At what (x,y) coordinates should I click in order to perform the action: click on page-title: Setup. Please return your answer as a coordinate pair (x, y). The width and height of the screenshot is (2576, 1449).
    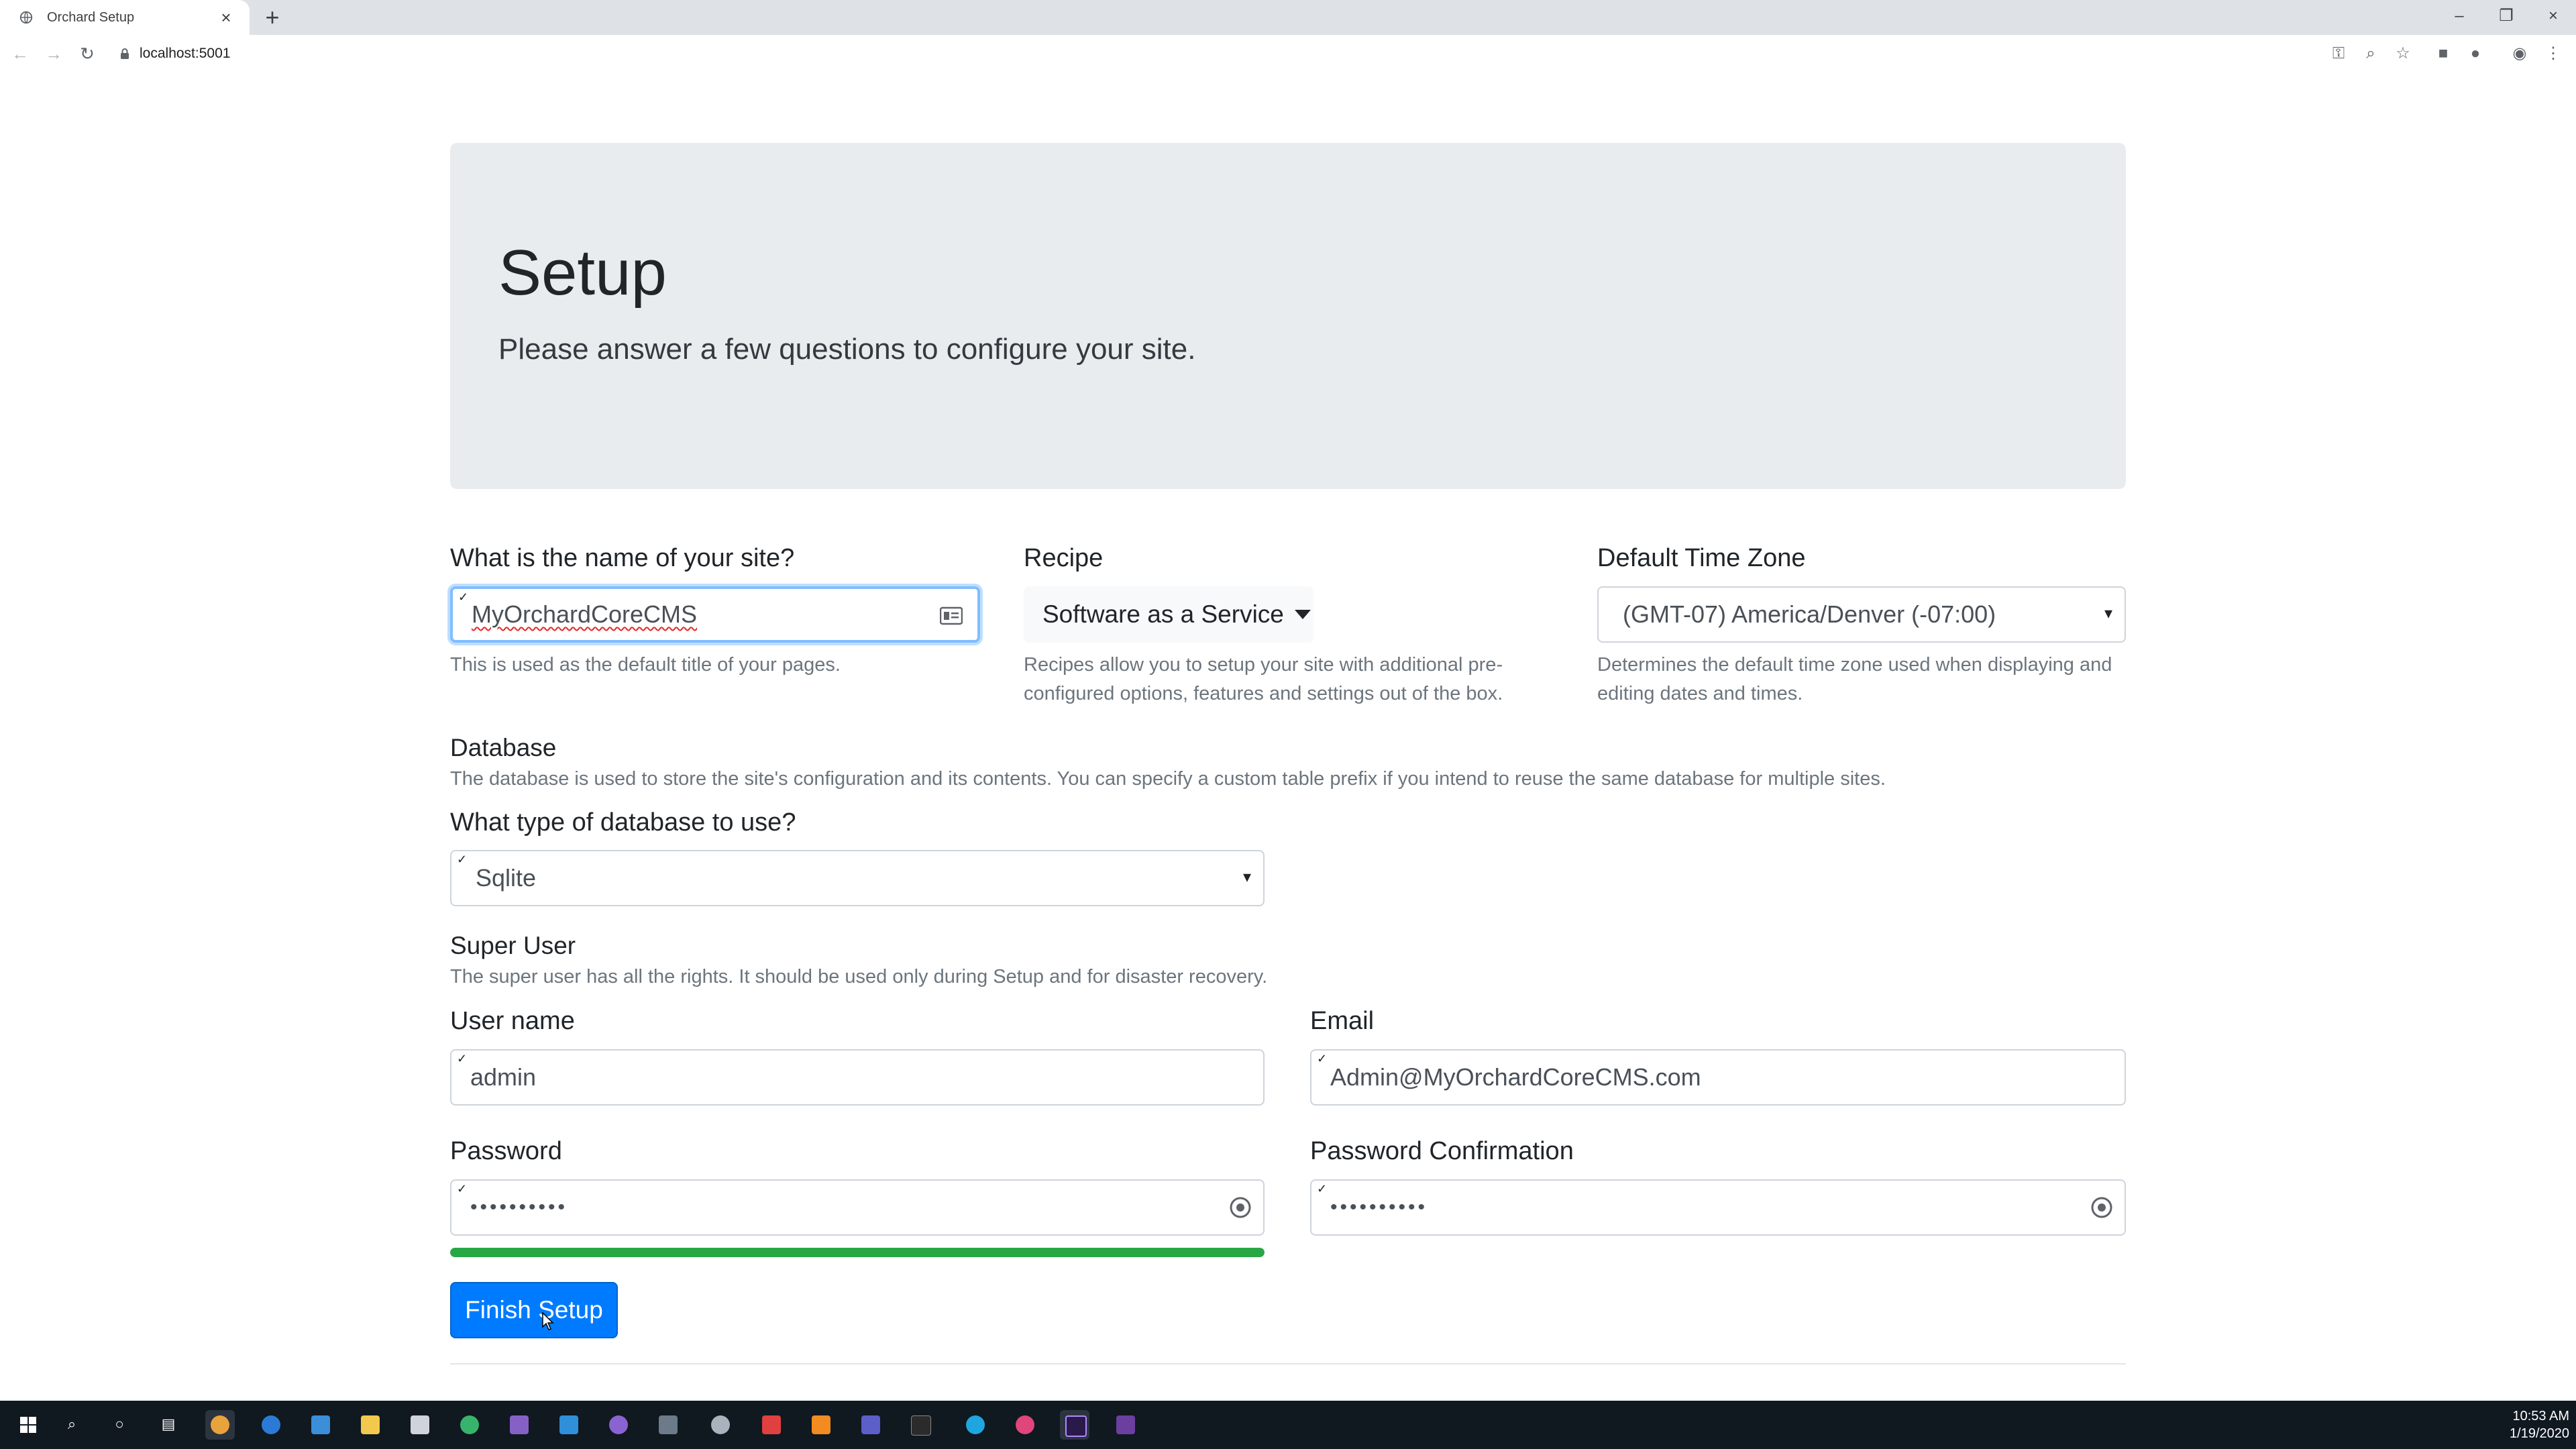
    Looking at the image, I should click on (582, 273).